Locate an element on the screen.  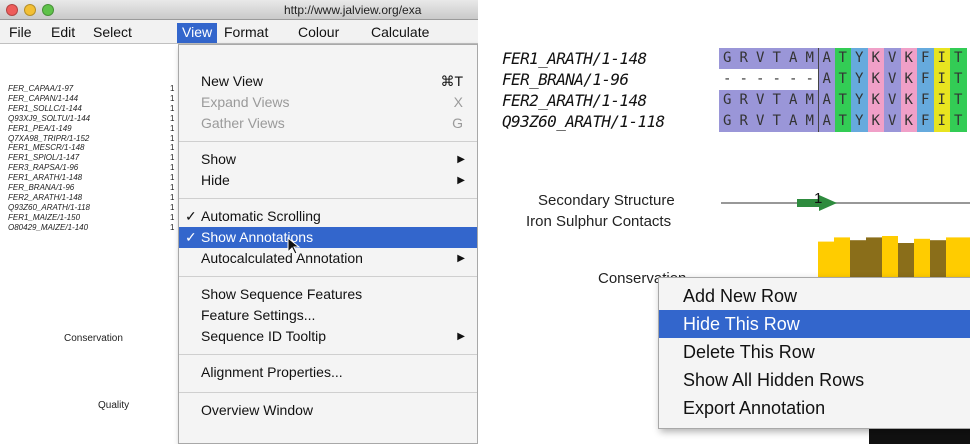
menu-item-label: New View is located at coordinates (232, 81).